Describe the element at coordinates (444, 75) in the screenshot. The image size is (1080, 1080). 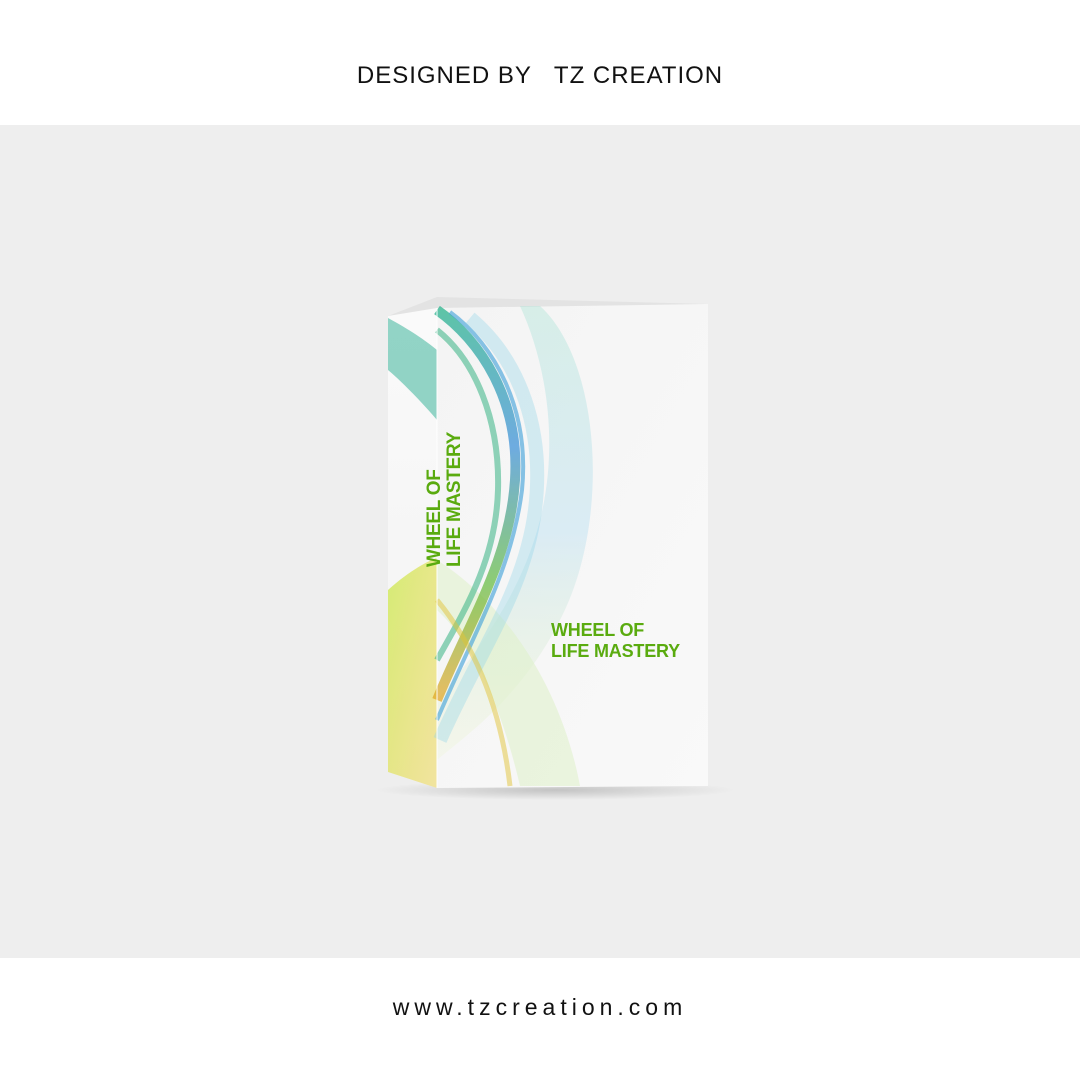
I see `designed-by-label: DESIGNED BY` at that location.